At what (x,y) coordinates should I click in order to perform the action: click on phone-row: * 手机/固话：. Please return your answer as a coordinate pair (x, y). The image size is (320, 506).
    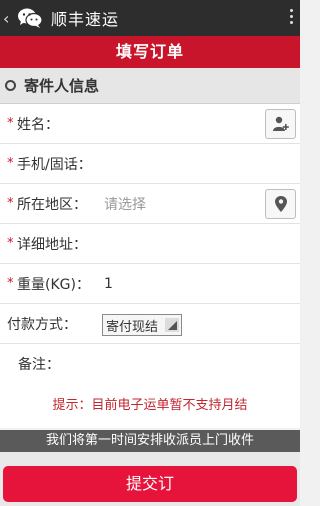
    Looking at the image, I should click on (150, 164).